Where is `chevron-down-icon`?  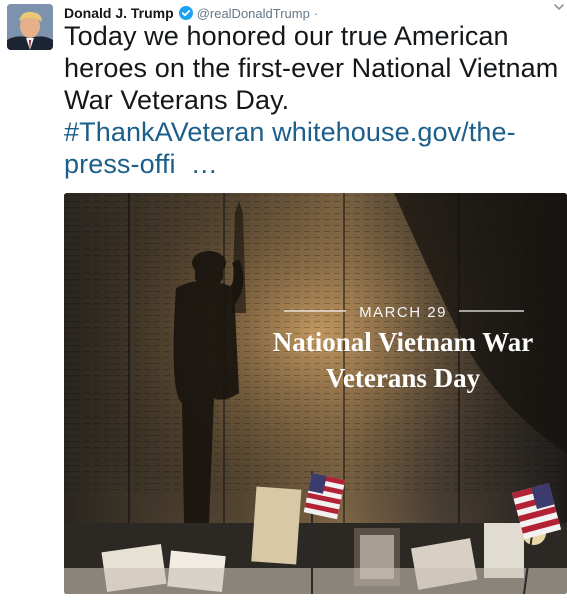
chevron-down-icon is located at coordinates (559, 7).